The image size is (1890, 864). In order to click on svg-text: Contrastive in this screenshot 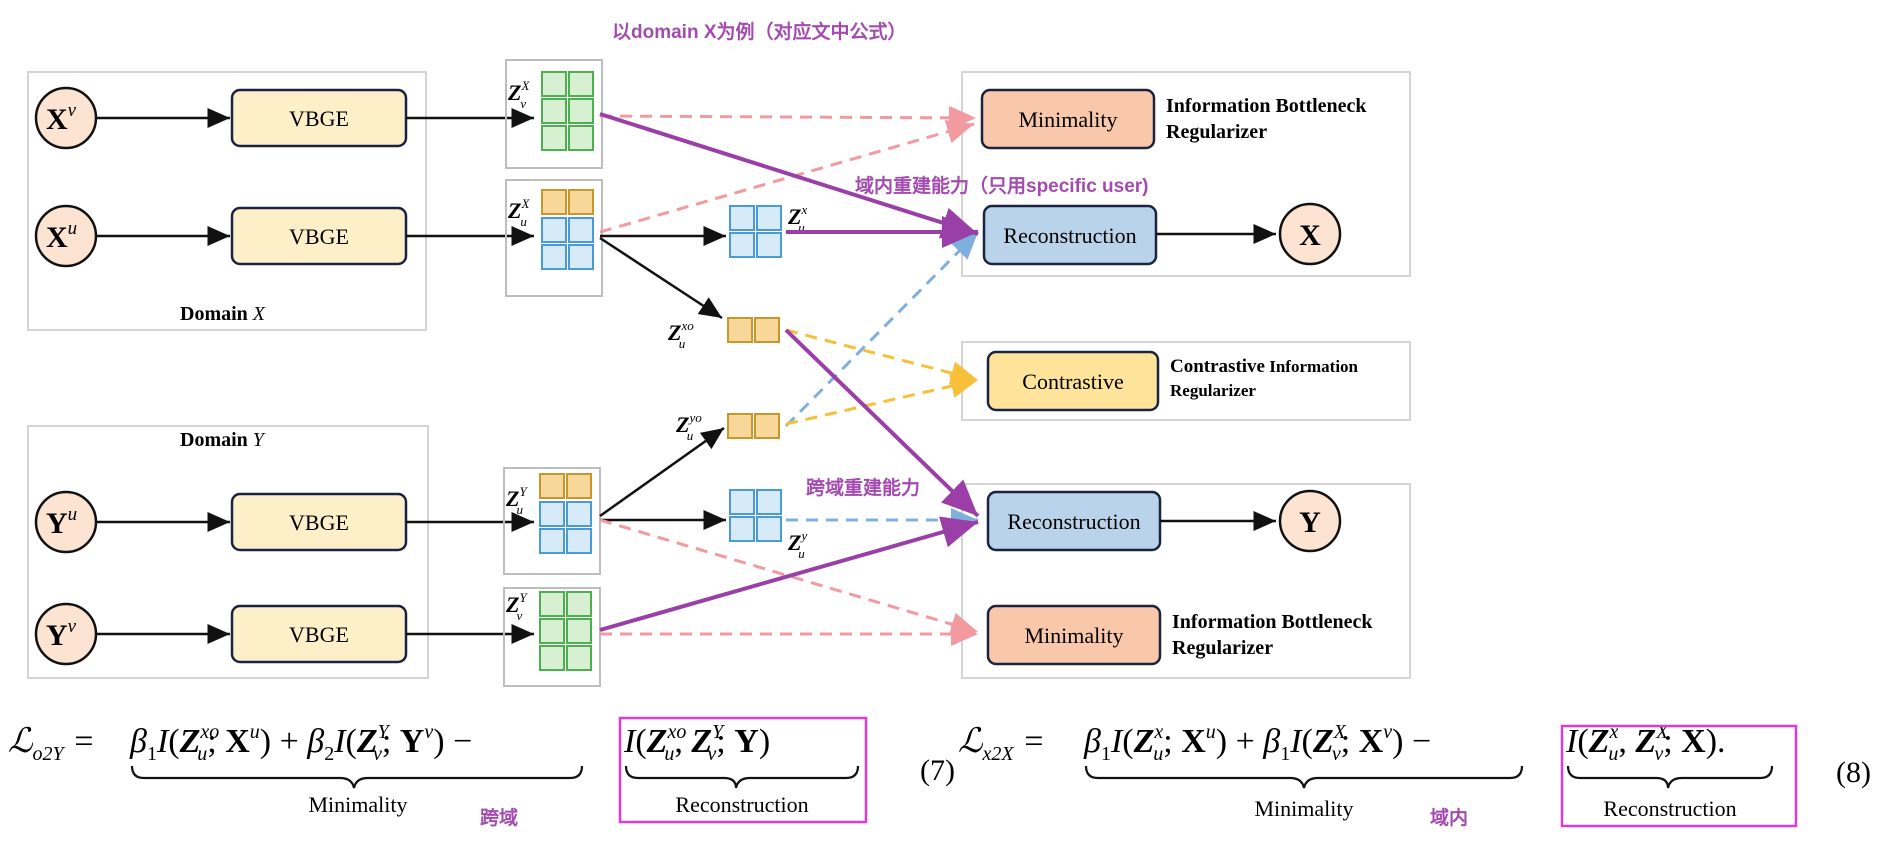, I will do `click(1072, 381)`.